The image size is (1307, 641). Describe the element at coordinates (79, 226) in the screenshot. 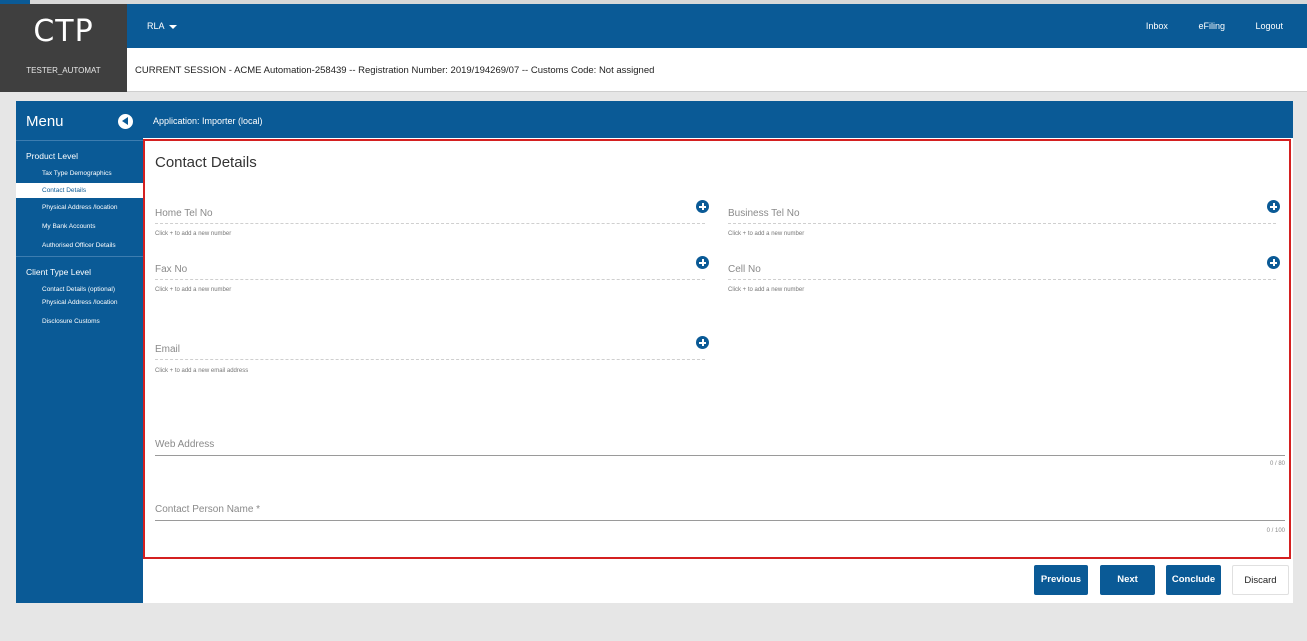

I see `sidebar-item-my-bank-accounts: My Bank Accounts` at that location.